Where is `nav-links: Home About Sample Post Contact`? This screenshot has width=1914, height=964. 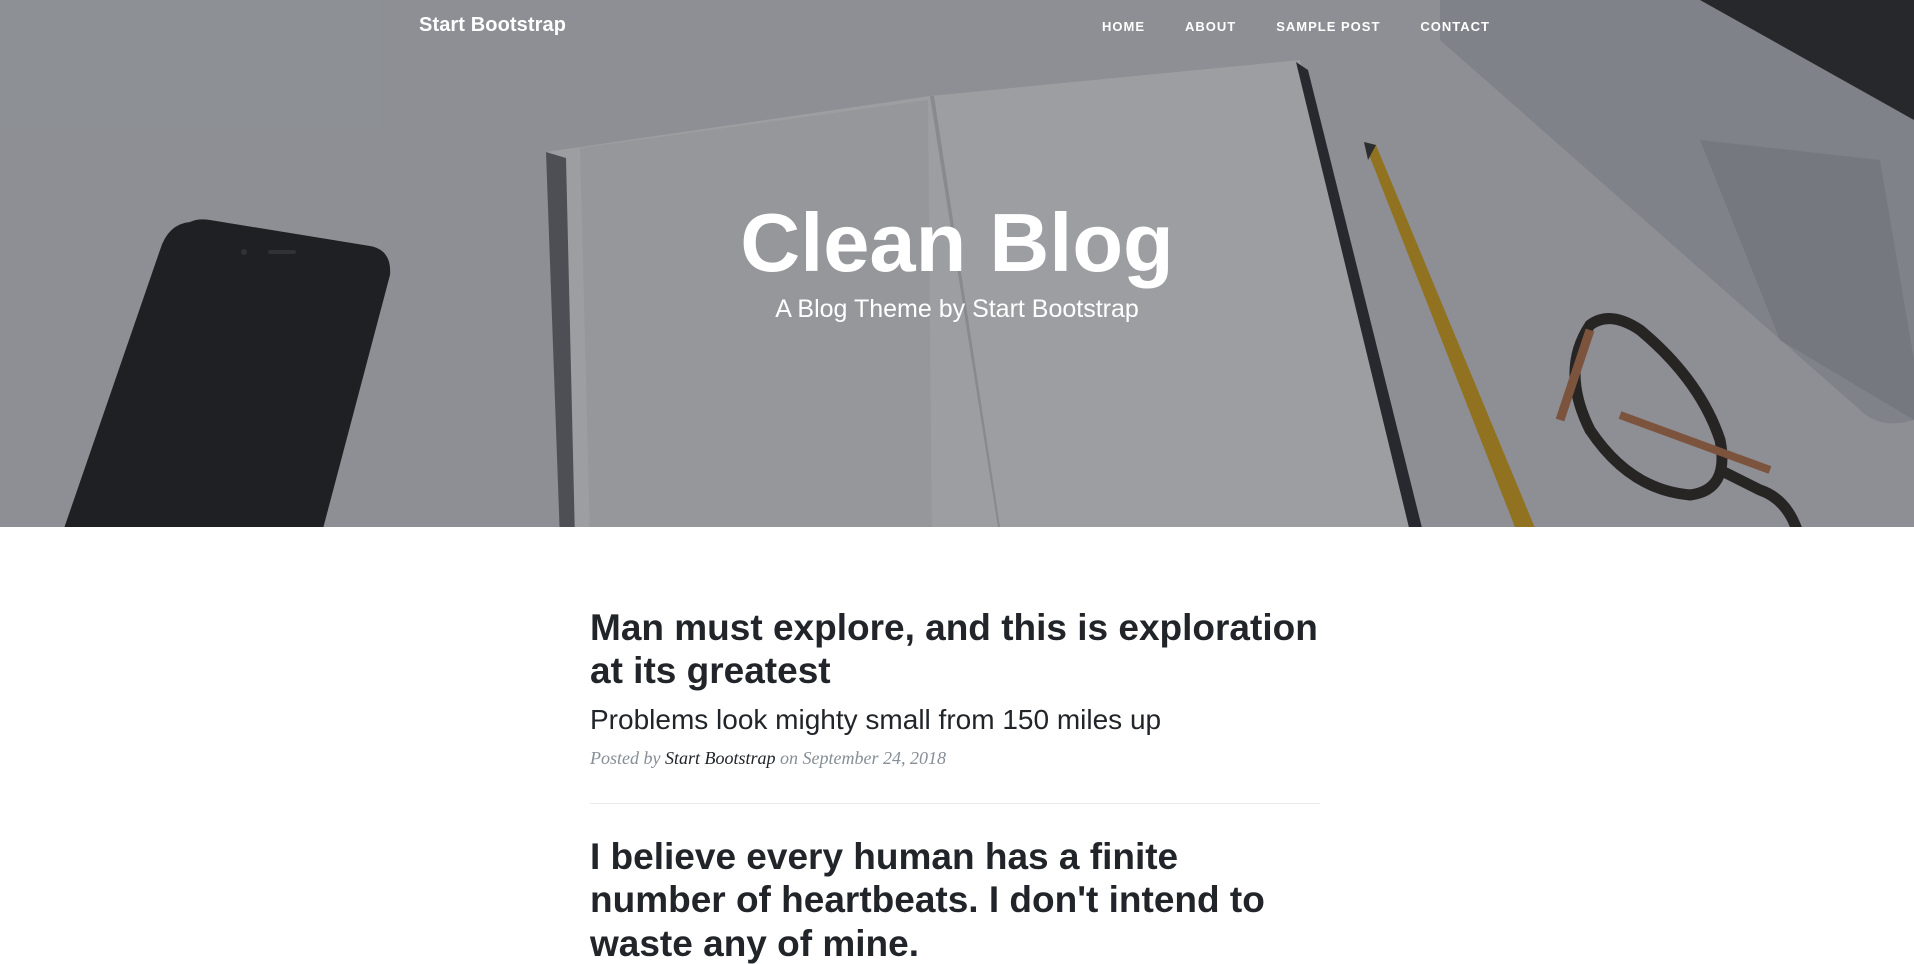
nav-links: Home About Sample Post Contact is located at coordinates (1286, 27).